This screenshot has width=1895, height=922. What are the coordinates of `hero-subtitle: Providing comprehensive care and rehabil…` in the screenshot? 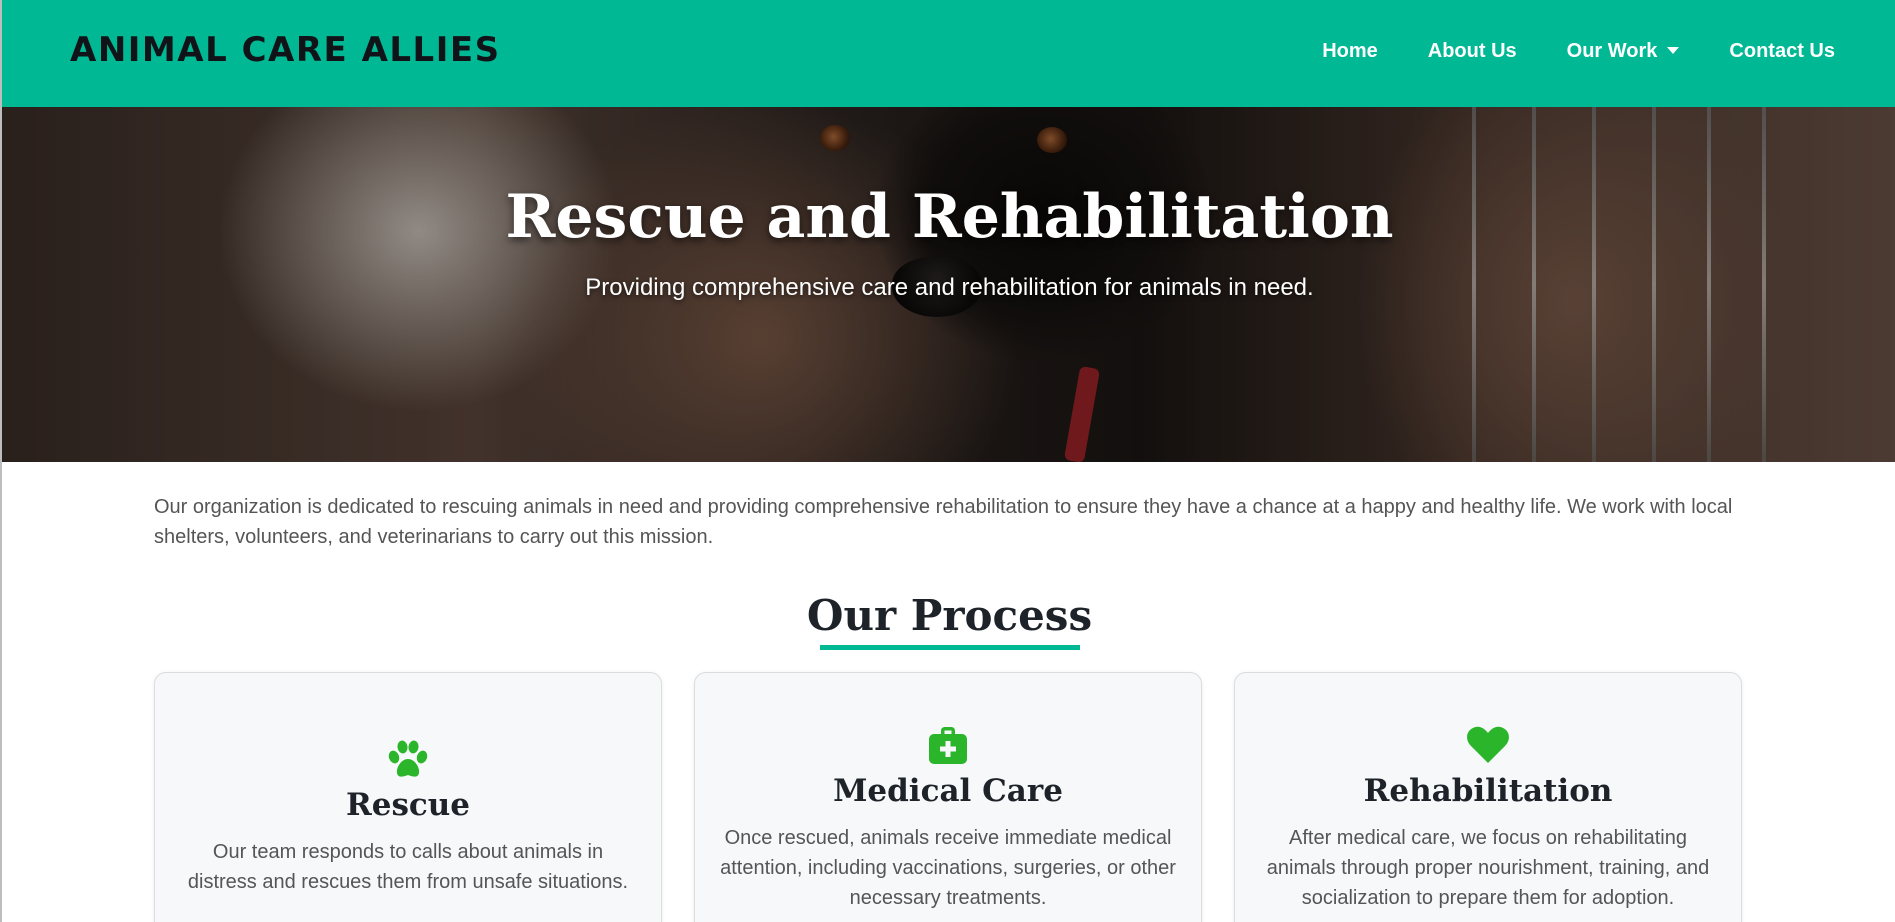 It's located at (949, 287).